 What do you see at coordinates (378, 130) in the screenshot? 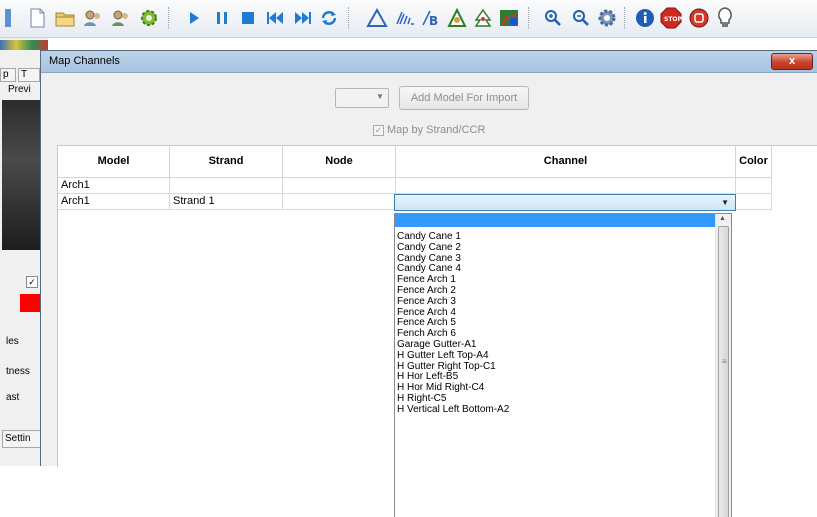
I see `checkbox-icon: ✓` at bounding box center [378, 130].